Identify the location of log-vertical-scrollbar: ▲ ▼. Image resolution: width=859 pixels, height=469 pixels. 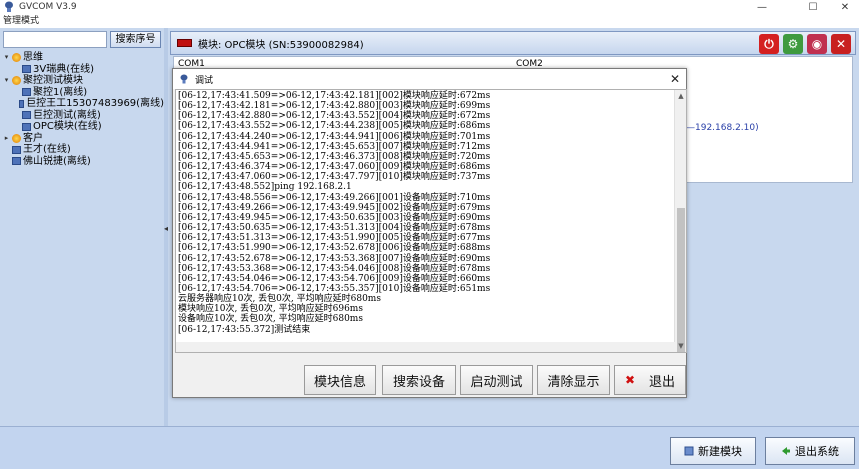
(680, 221).